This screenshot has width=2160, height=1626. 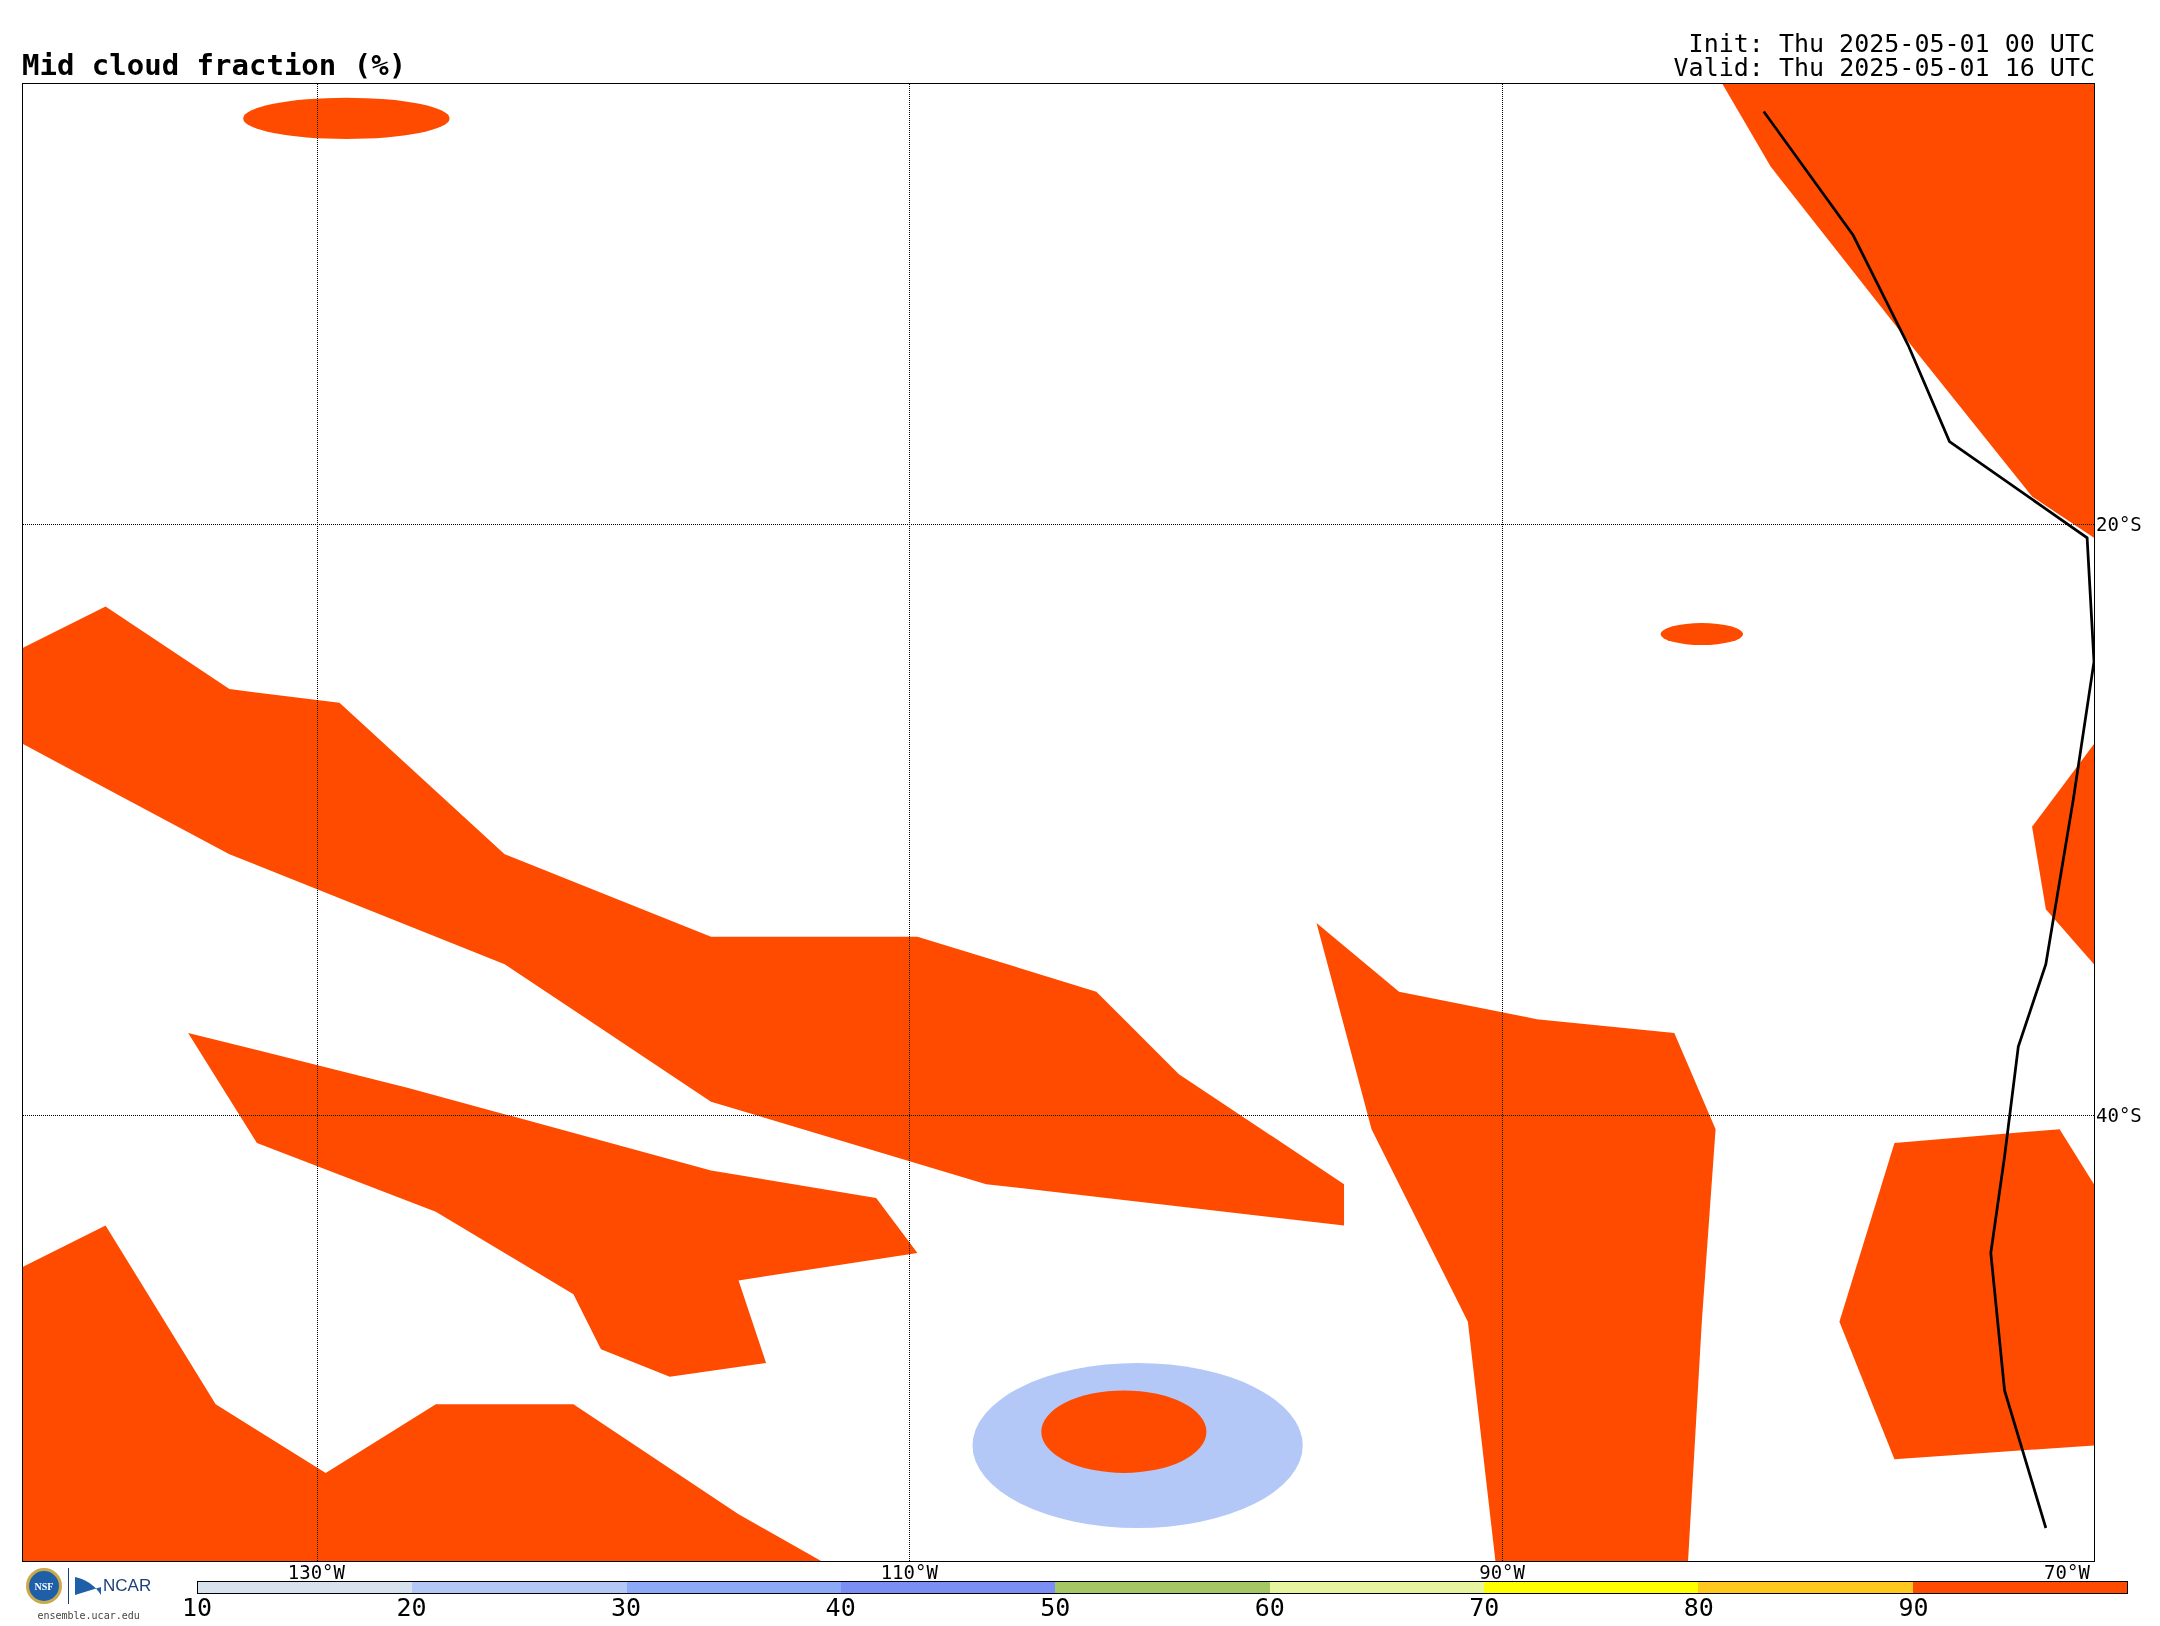 I want to click on ncar-emblem-icon, so click(x=88, y=1586).